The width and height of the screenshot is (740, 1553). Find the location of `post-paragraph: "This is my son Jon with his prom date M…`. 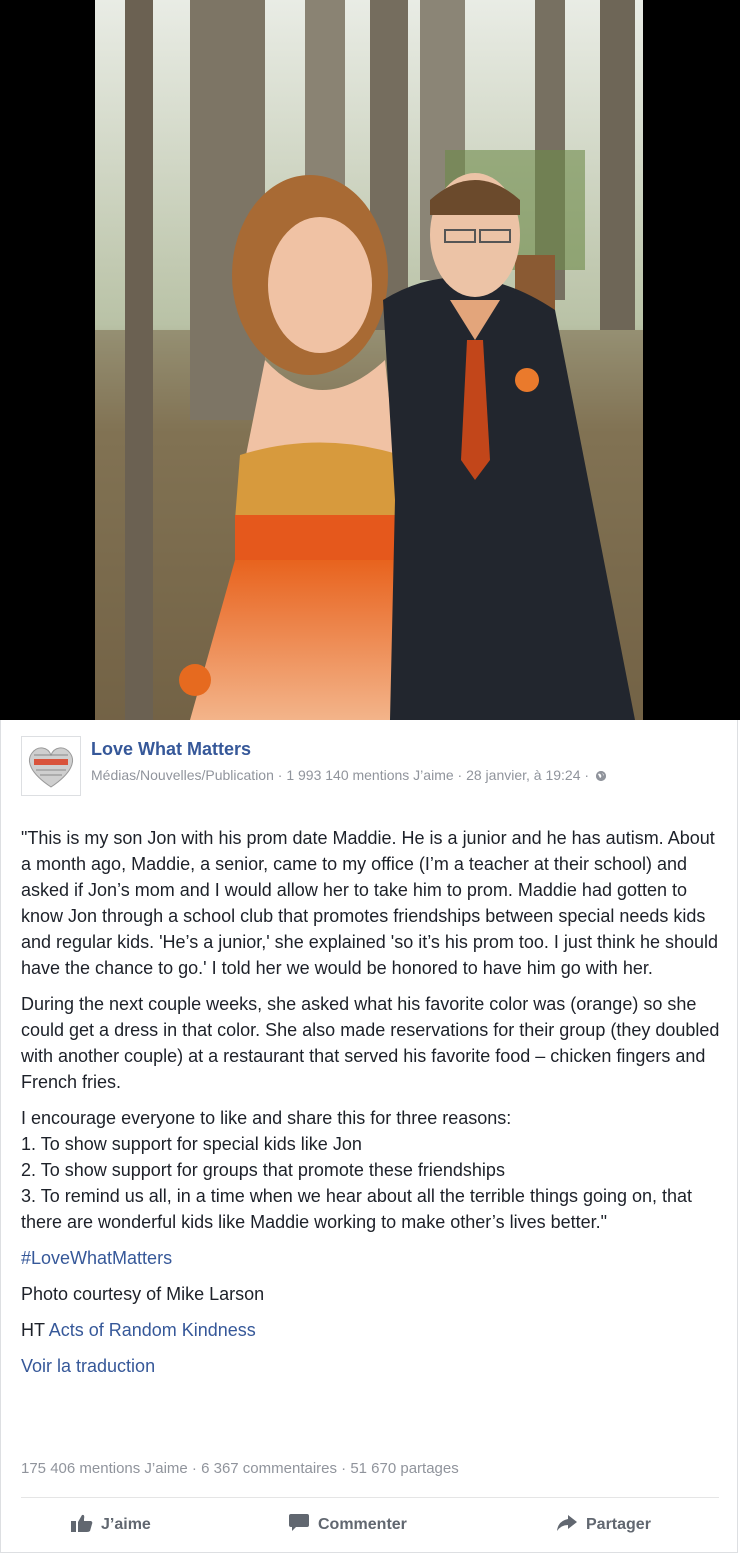

post-paragraph: "This is my son Jon with his prom date M… is located at coordinates (370, 903).